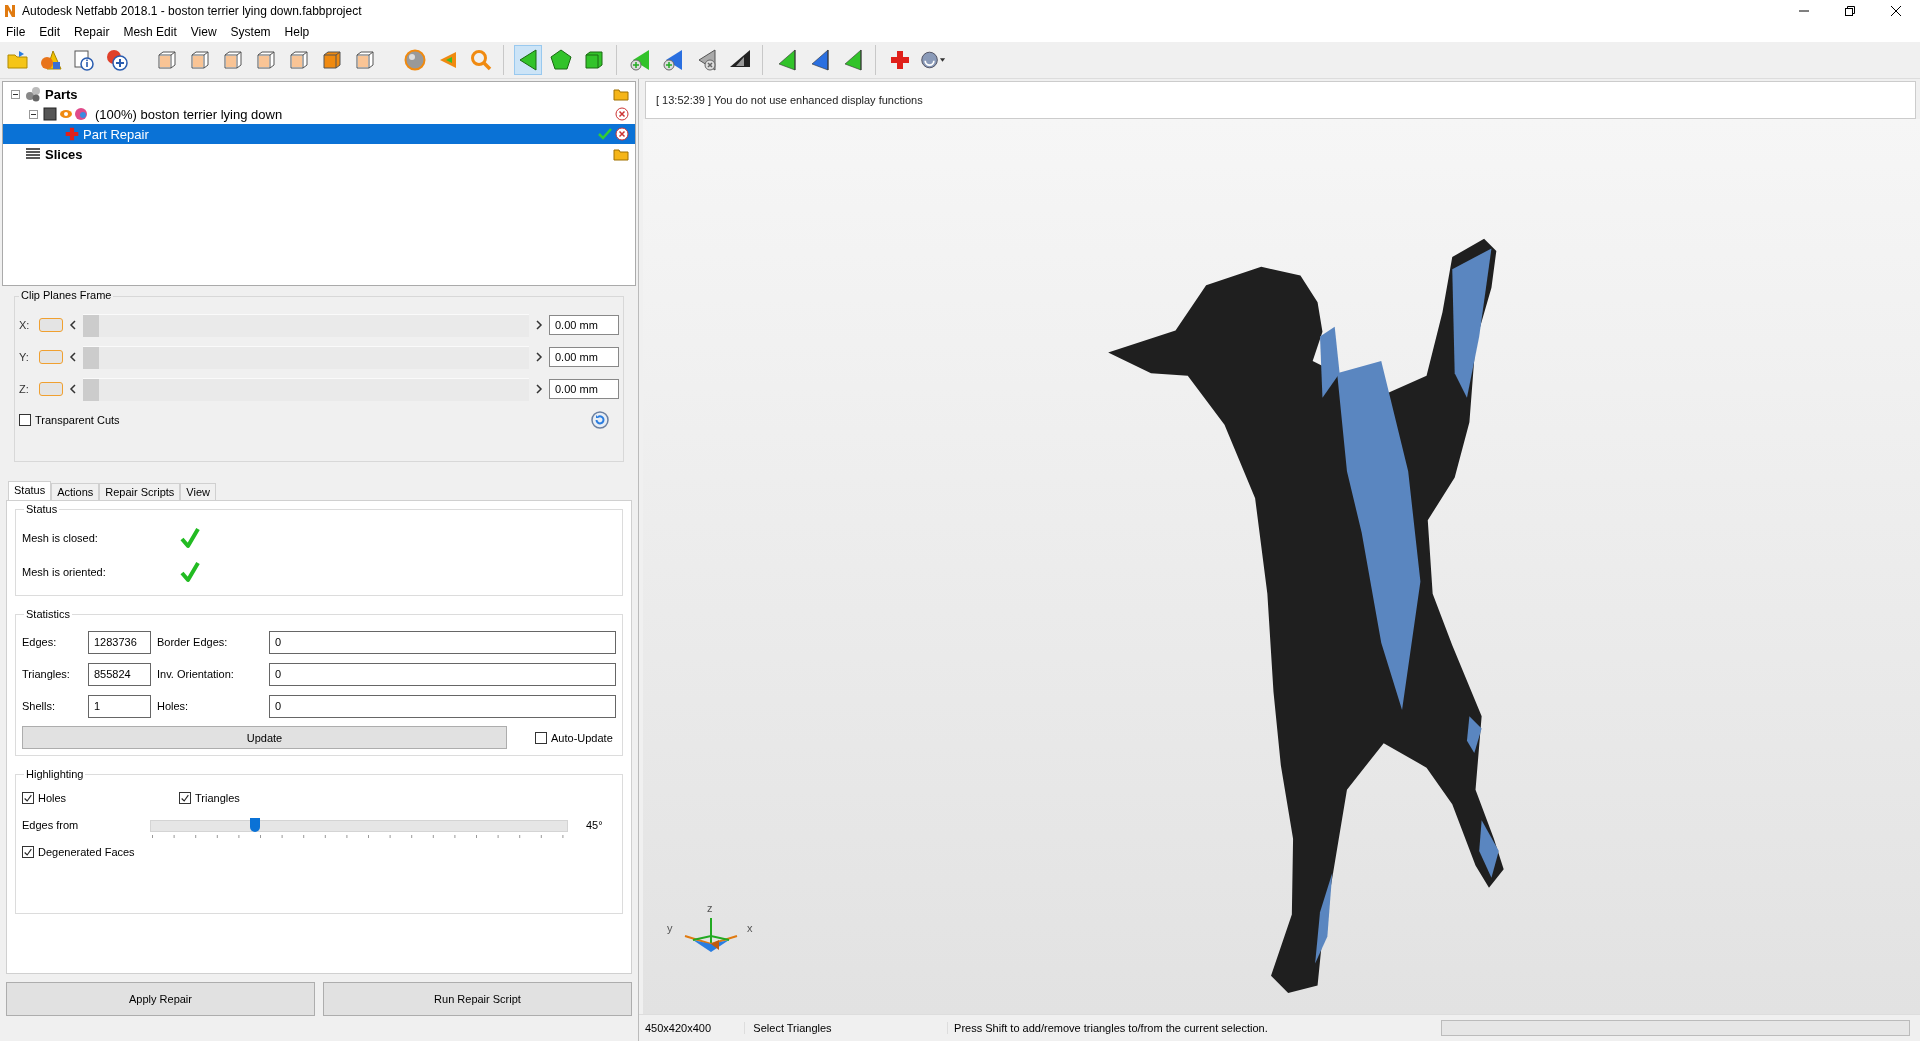  What do you see at coordinates (847, 1028) in the screenshot?
I see `status-text: Select Triangles` at bounding box center [847, 1028].